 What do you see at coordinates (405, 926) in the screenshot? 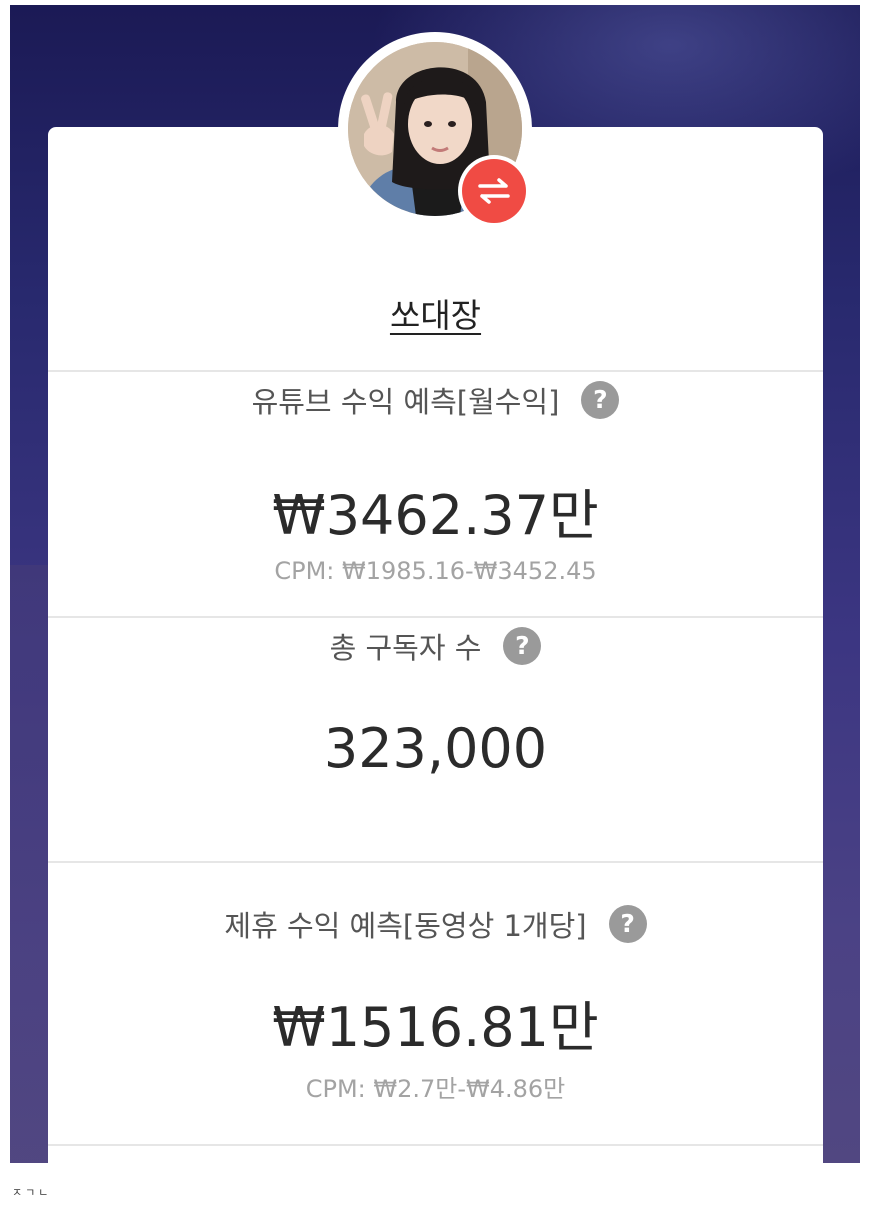
I see `affiliate-revenue-title: 제휴 수익 예측[동영상 1개당]` at bounding box center [405, 926].